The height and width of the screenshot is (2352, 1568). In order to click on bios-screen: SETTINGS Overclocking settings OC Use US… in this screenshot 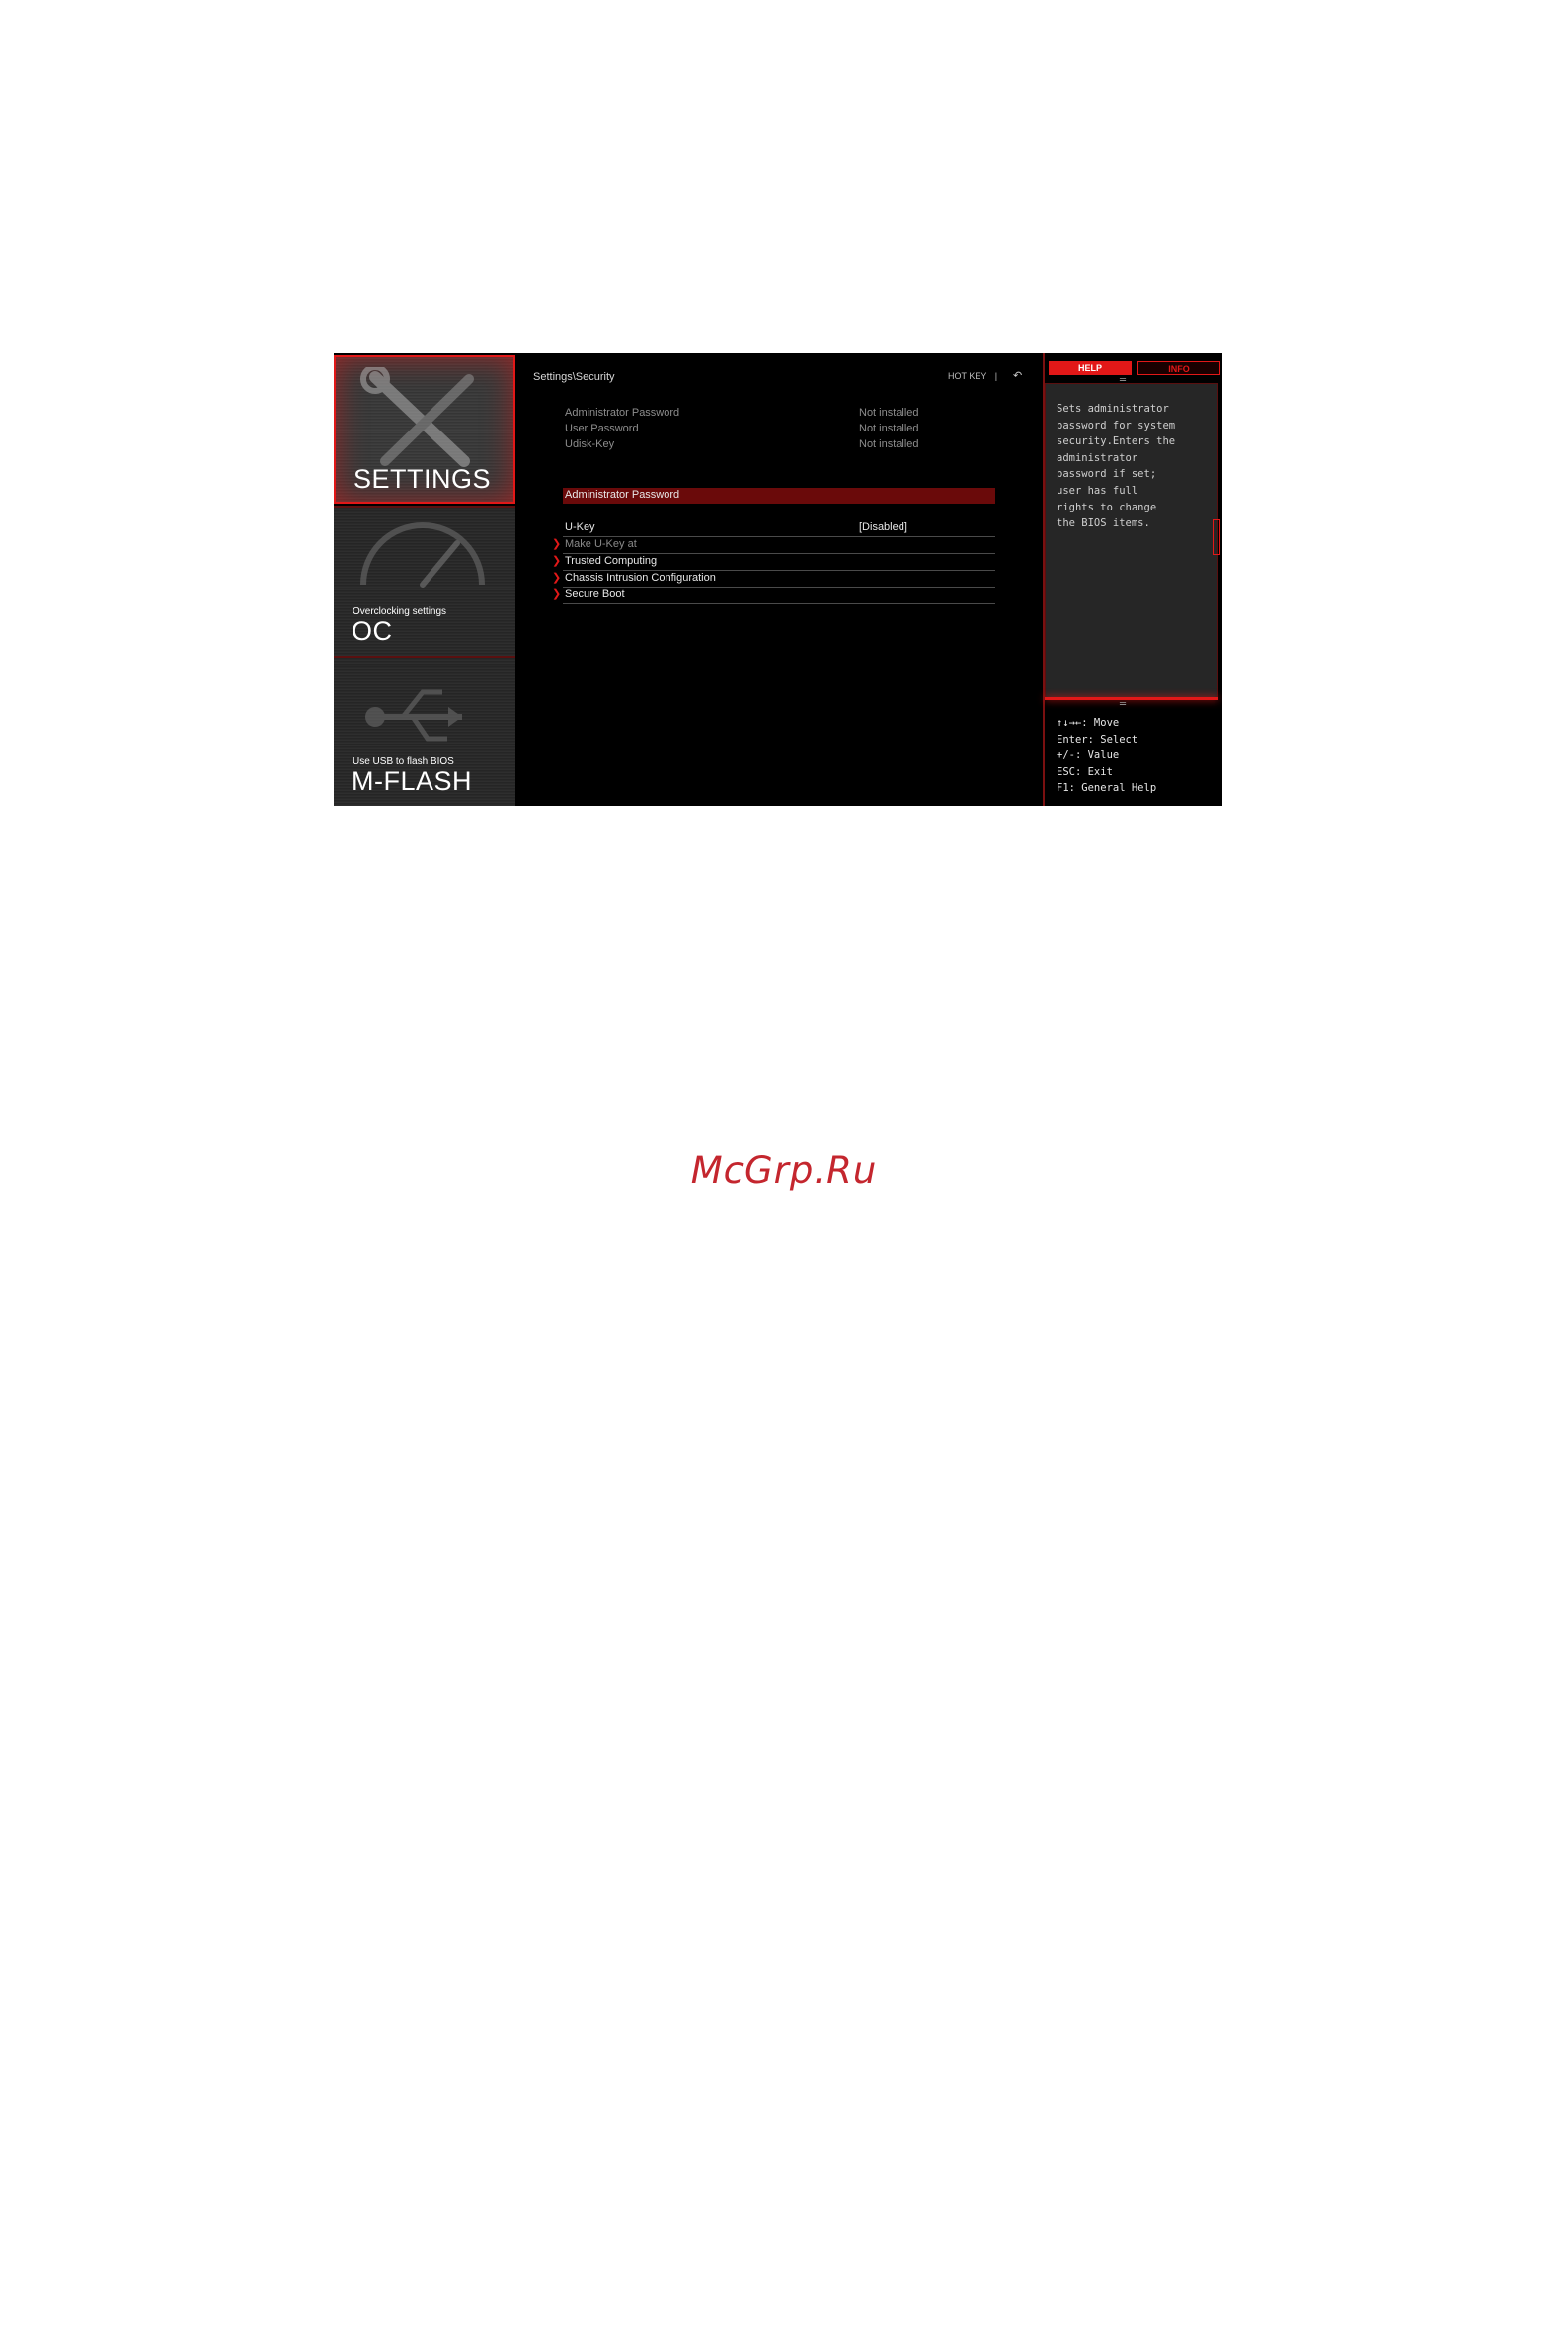, I will do `click(778, 579)`.